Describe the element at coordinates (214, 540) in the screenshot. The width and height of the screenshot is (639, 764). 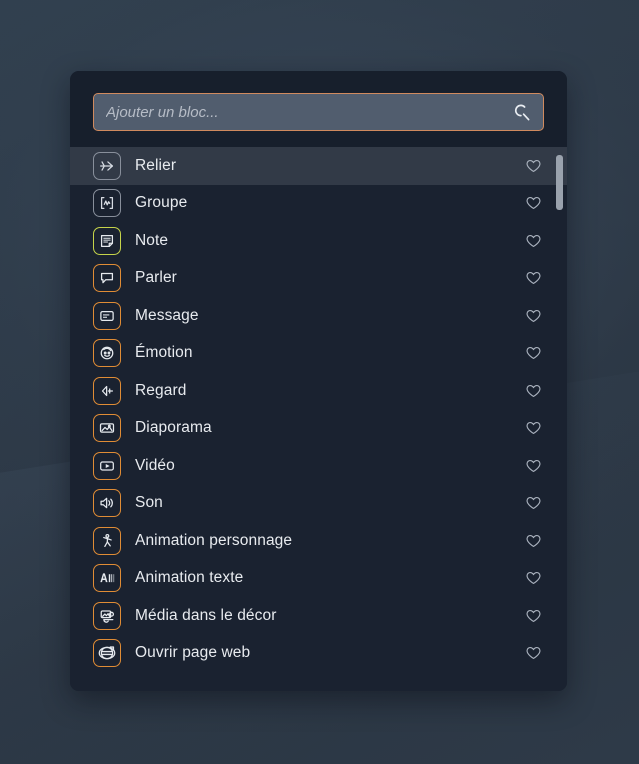
I see `block-list-item-label: Animation personnage` at that location.